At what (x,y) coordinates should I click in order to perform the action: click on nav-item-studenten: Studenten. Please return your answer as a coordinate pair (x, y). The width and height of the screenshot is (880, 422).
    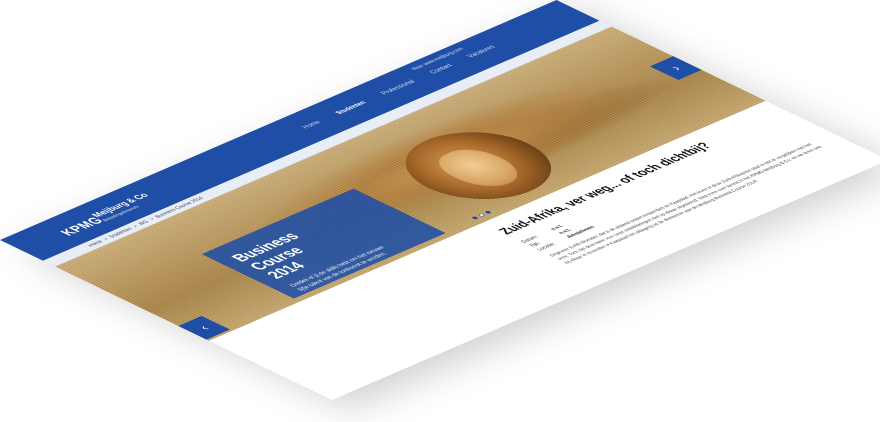
    Looking at the image, I should click on (351, 107).